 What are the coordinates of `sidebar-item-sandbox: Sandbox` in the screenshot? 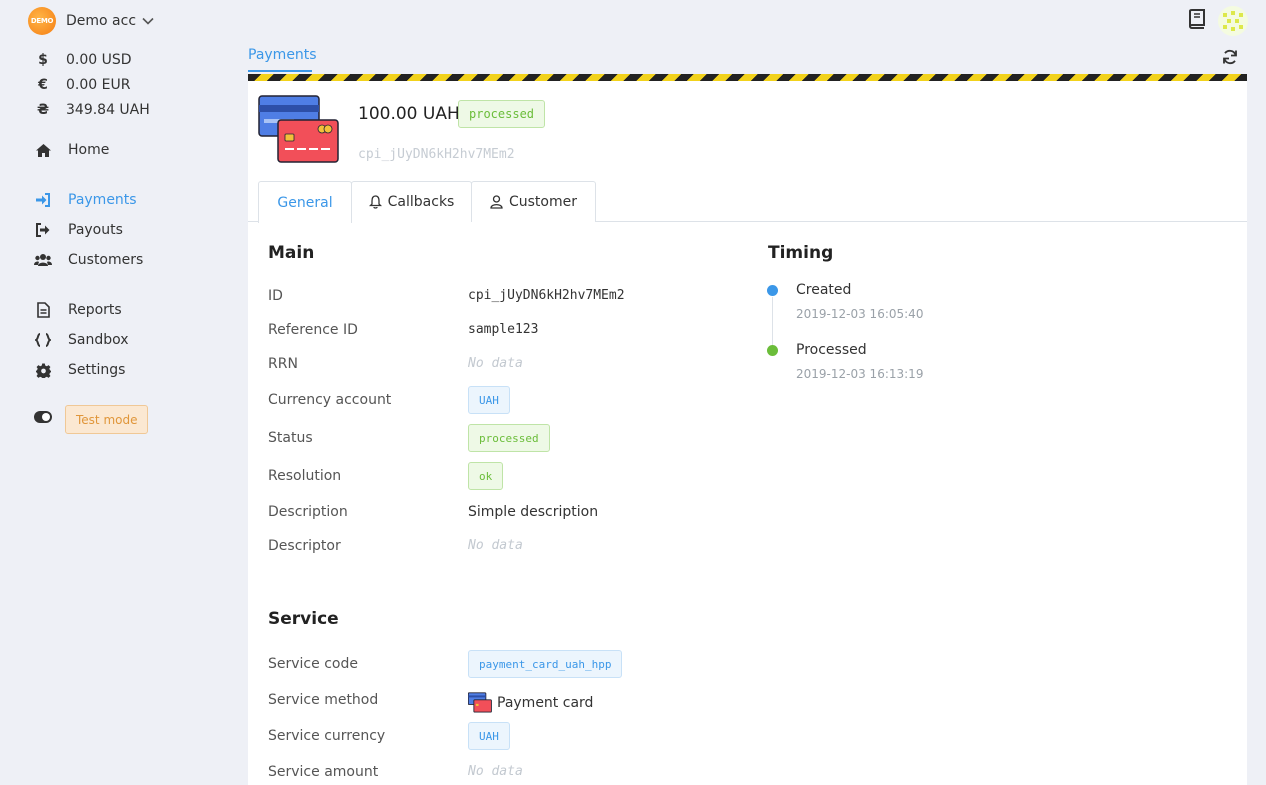 It's located at (81, 340).